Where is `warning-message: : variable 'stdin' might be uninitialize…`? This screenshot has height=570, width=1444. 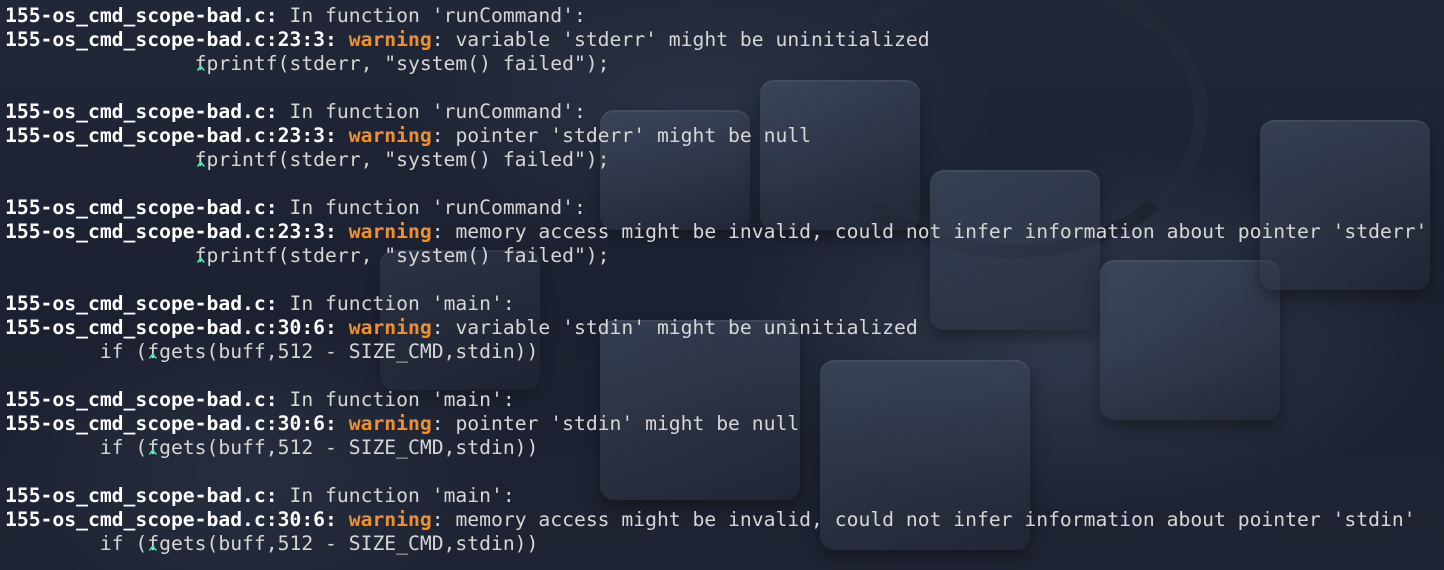 warning-message: : variable 'stdin' might be uninitialize… is located at coordinates (674, 327).